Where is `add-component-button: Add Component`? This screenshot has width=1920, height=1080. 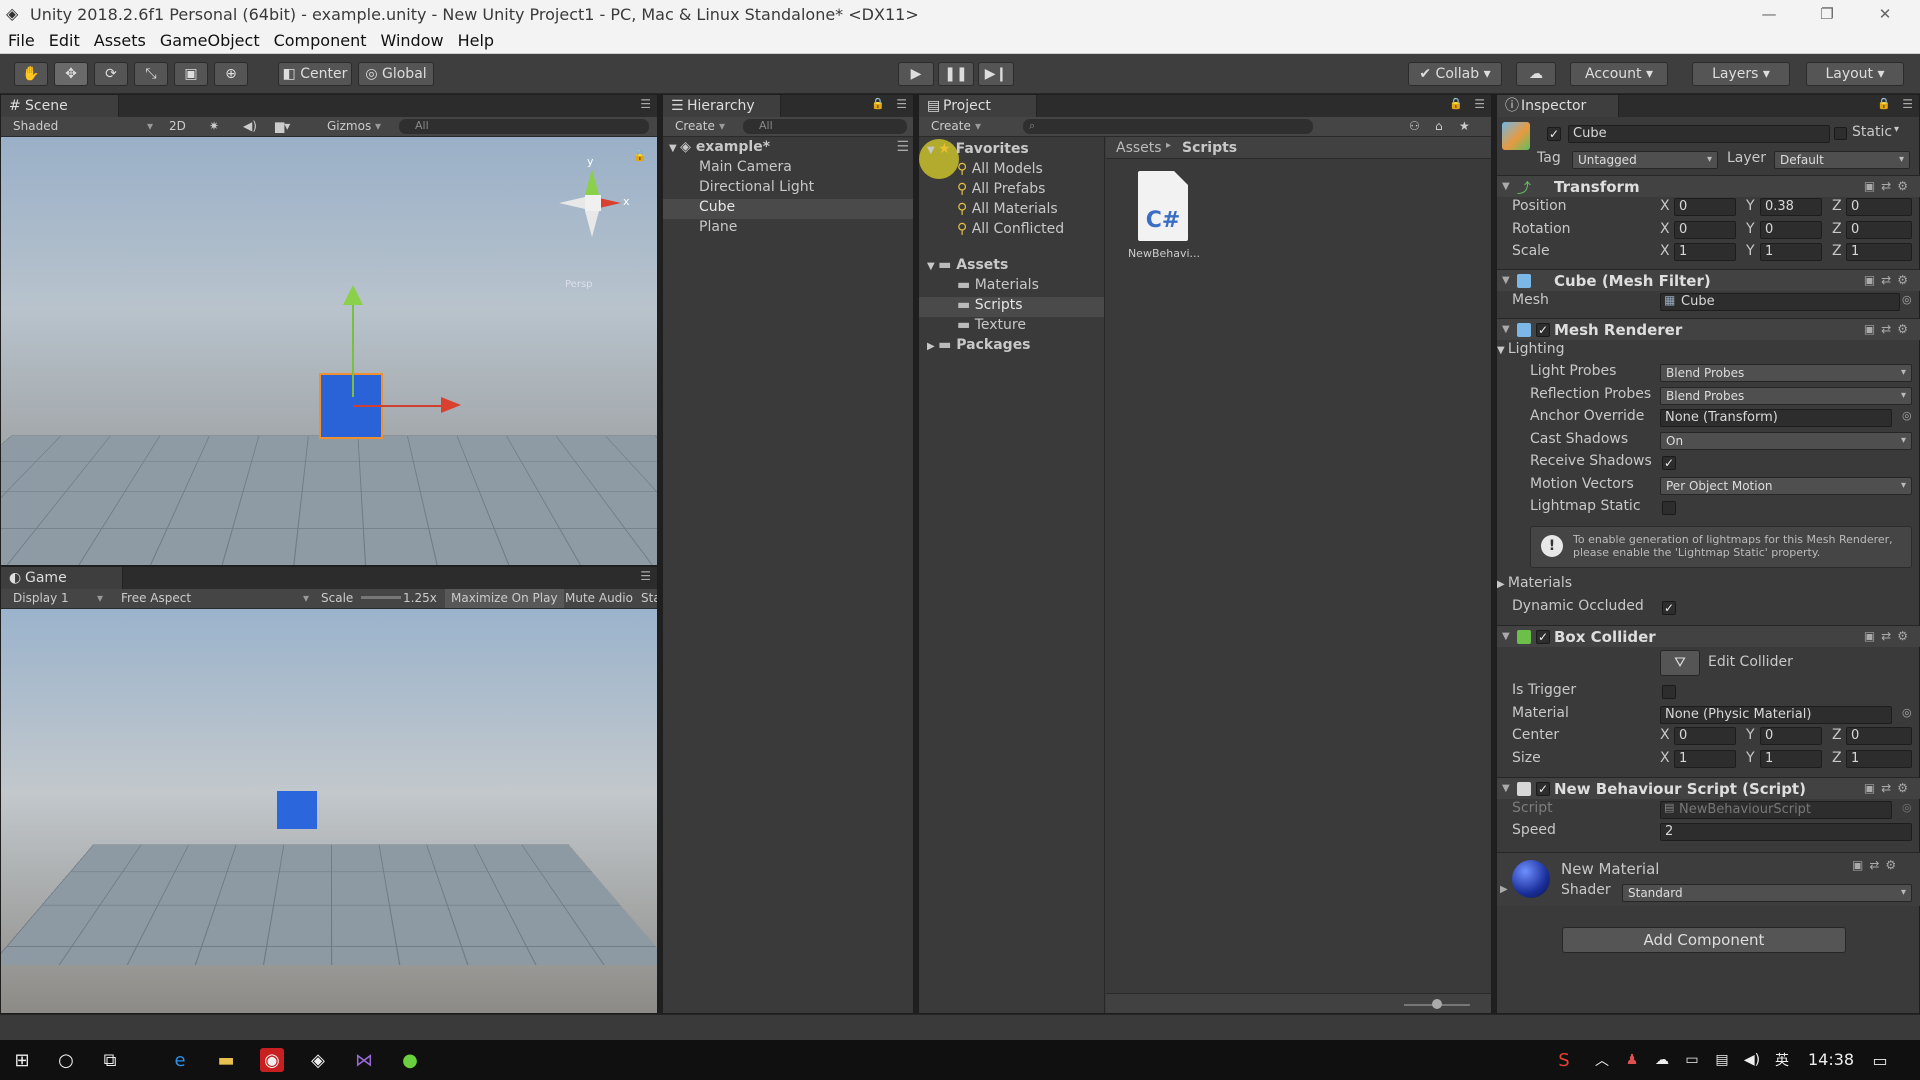
add-component-button: Add Component is located at coordinates (1704, 940).